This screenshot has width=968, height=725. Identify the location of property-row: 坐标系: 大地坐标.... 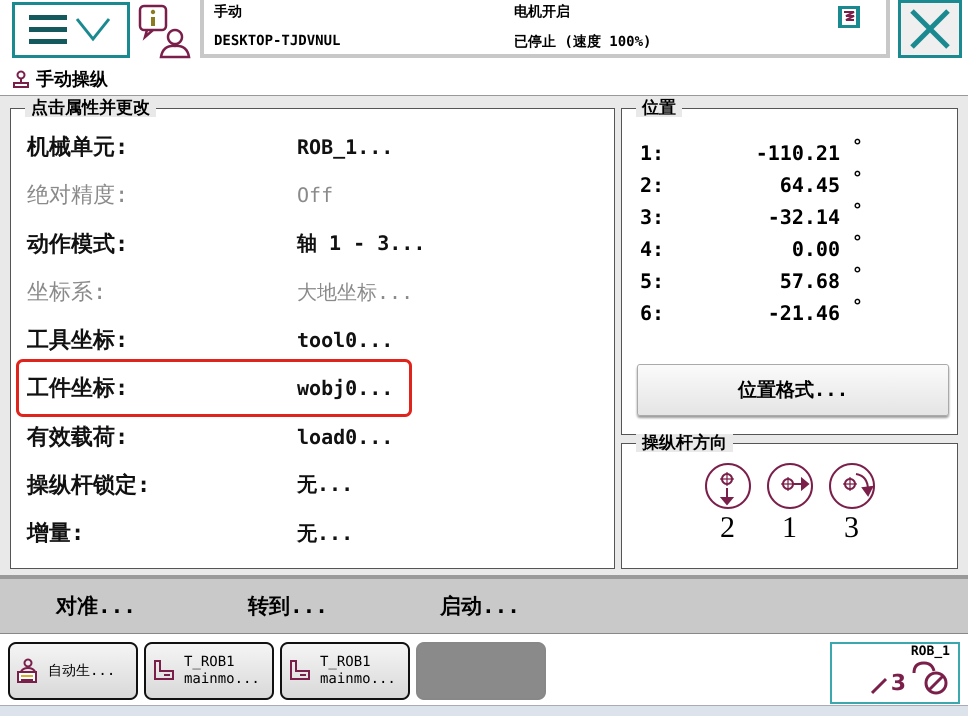
(320, 292).